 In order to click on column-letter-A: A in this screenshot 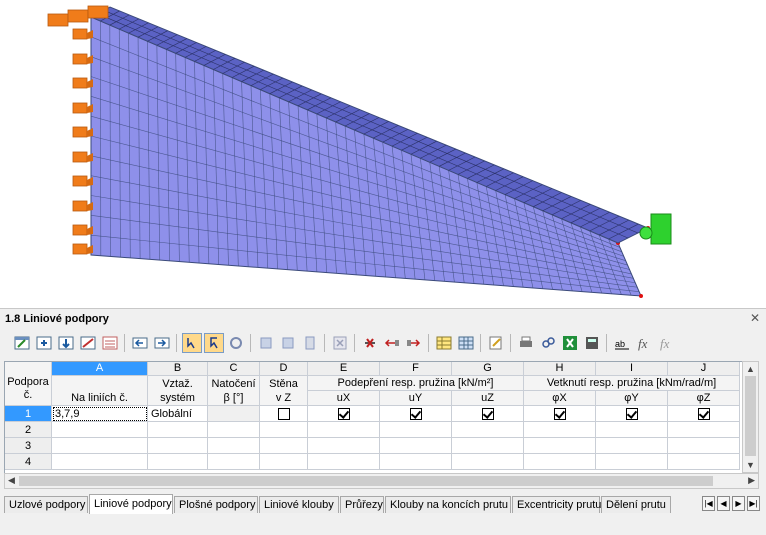, I will do `click(100, 369)`.